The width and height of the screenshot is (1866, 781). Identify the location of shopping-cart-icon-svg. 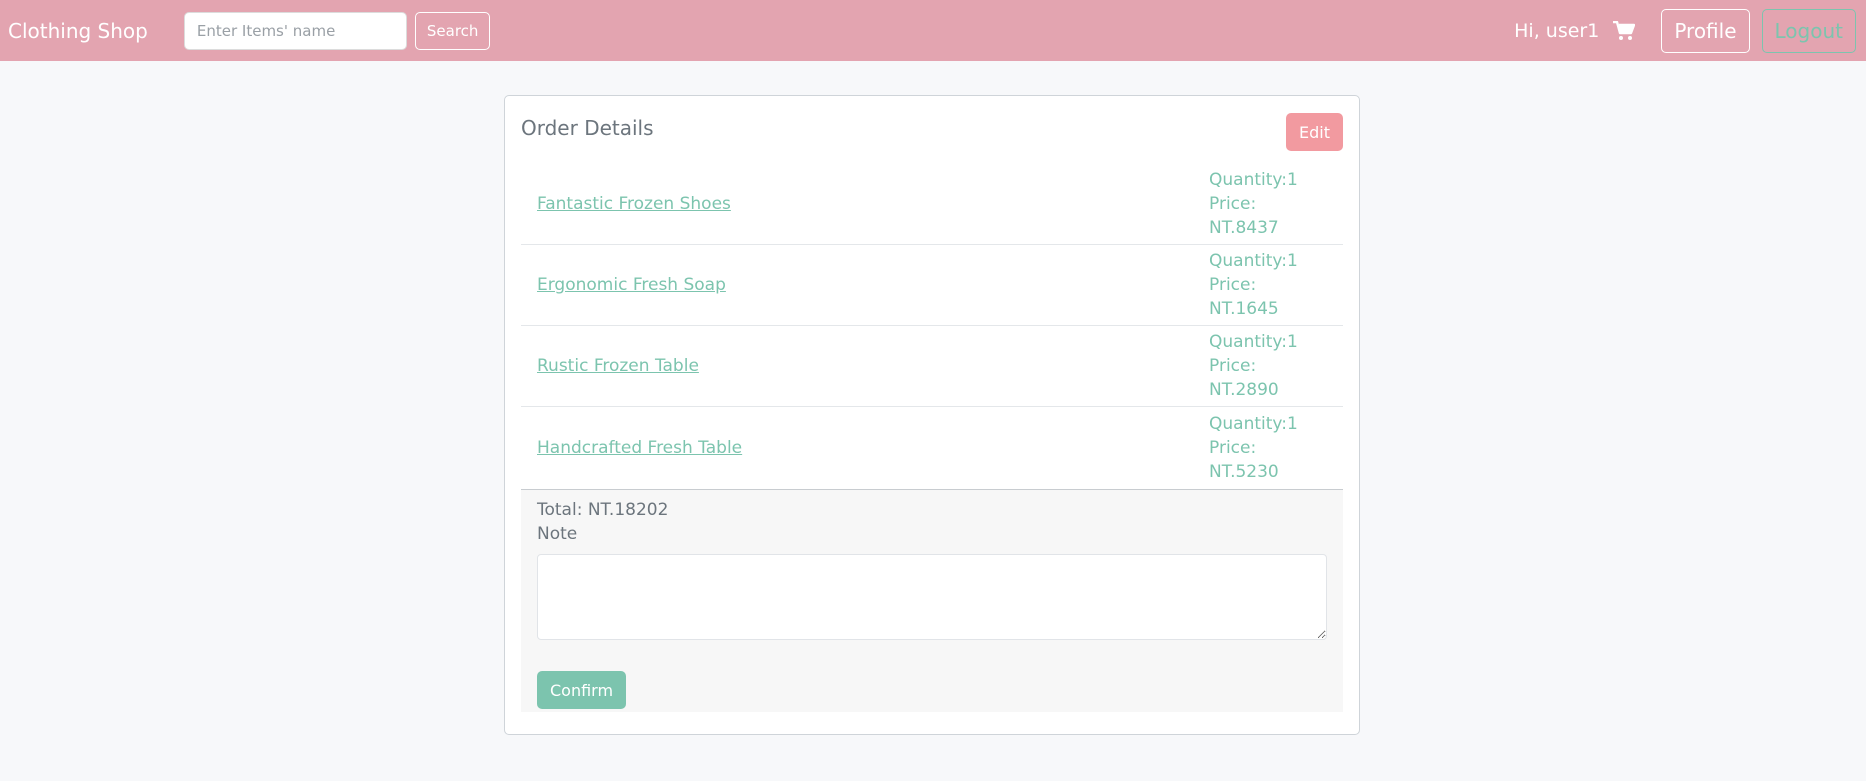
(1624, 30).